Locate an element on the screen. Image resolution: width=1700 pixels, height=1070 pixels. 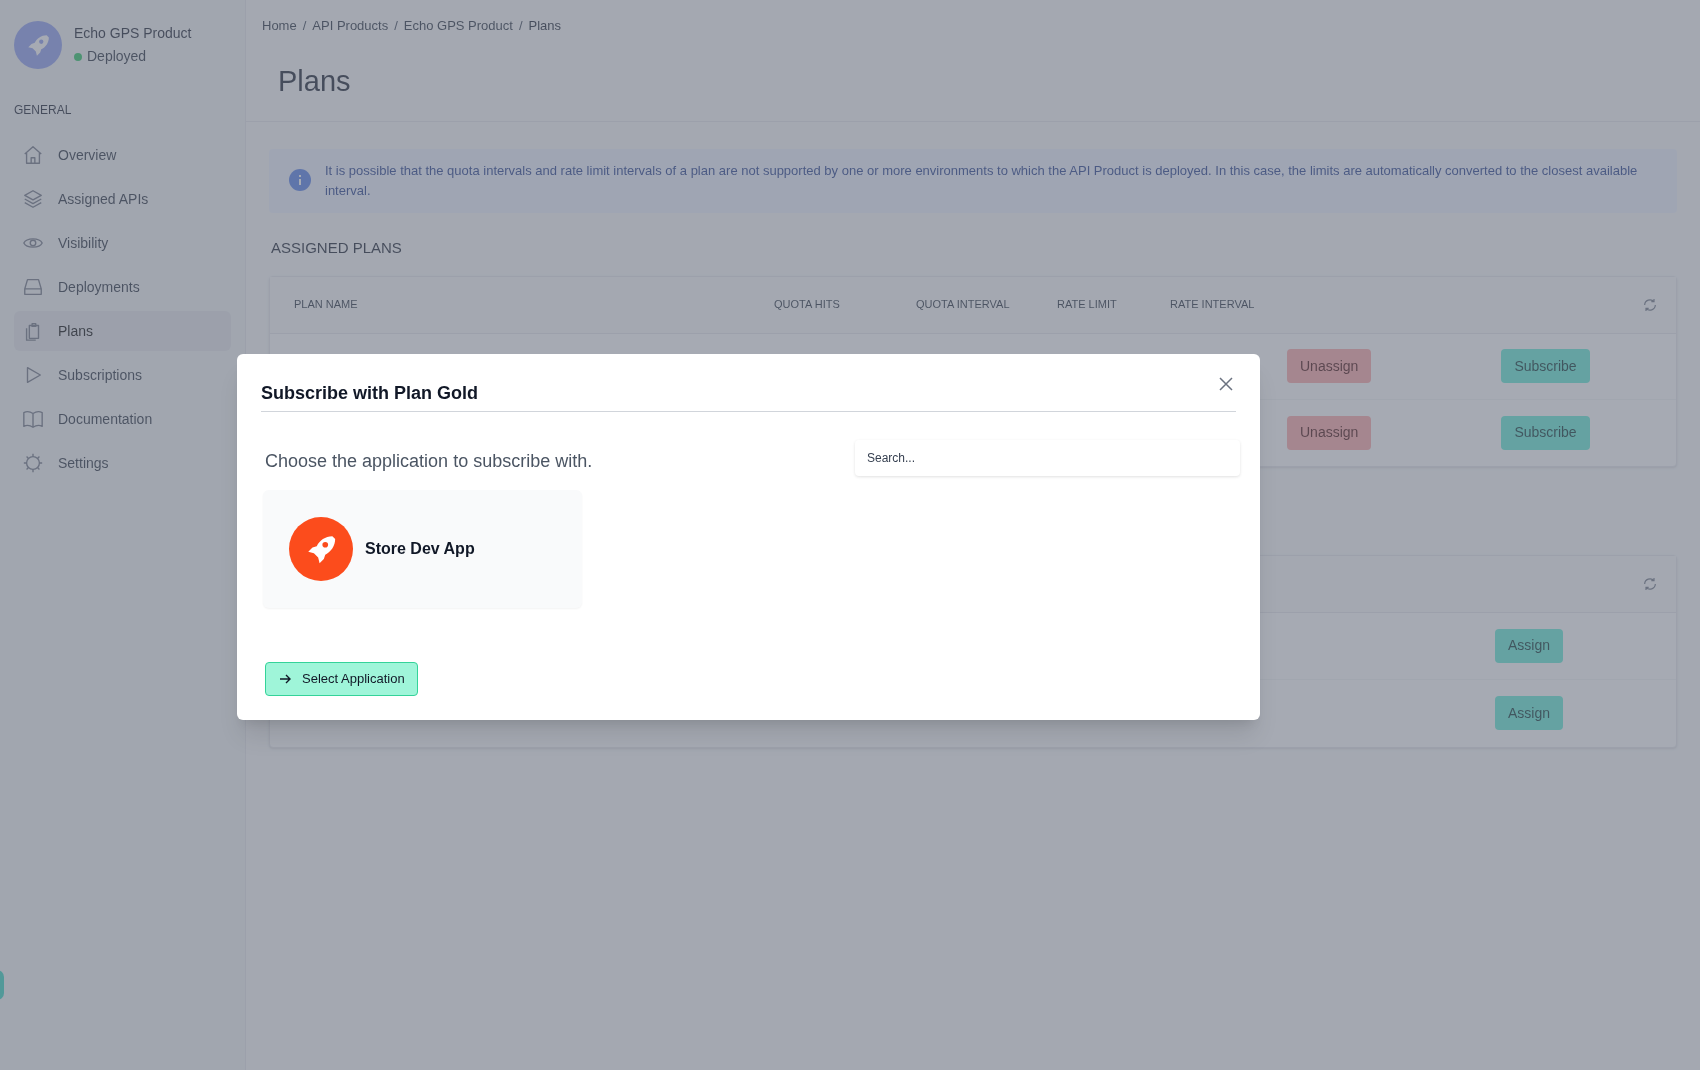
section-heading: GENERAL is located at coordinates (43, 110).